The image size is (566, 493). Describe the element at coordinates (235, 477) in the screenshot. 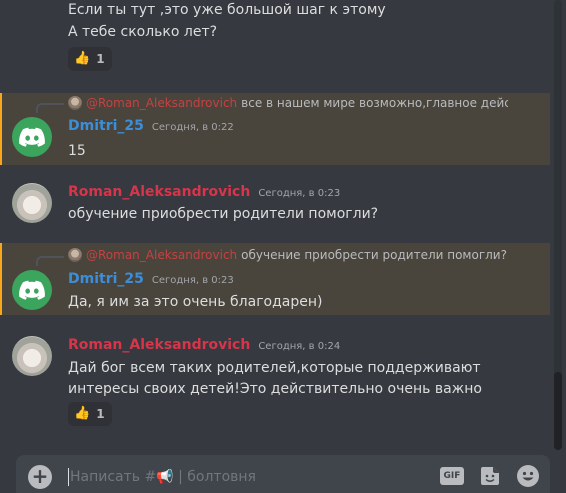

I see `message-input` at that location.